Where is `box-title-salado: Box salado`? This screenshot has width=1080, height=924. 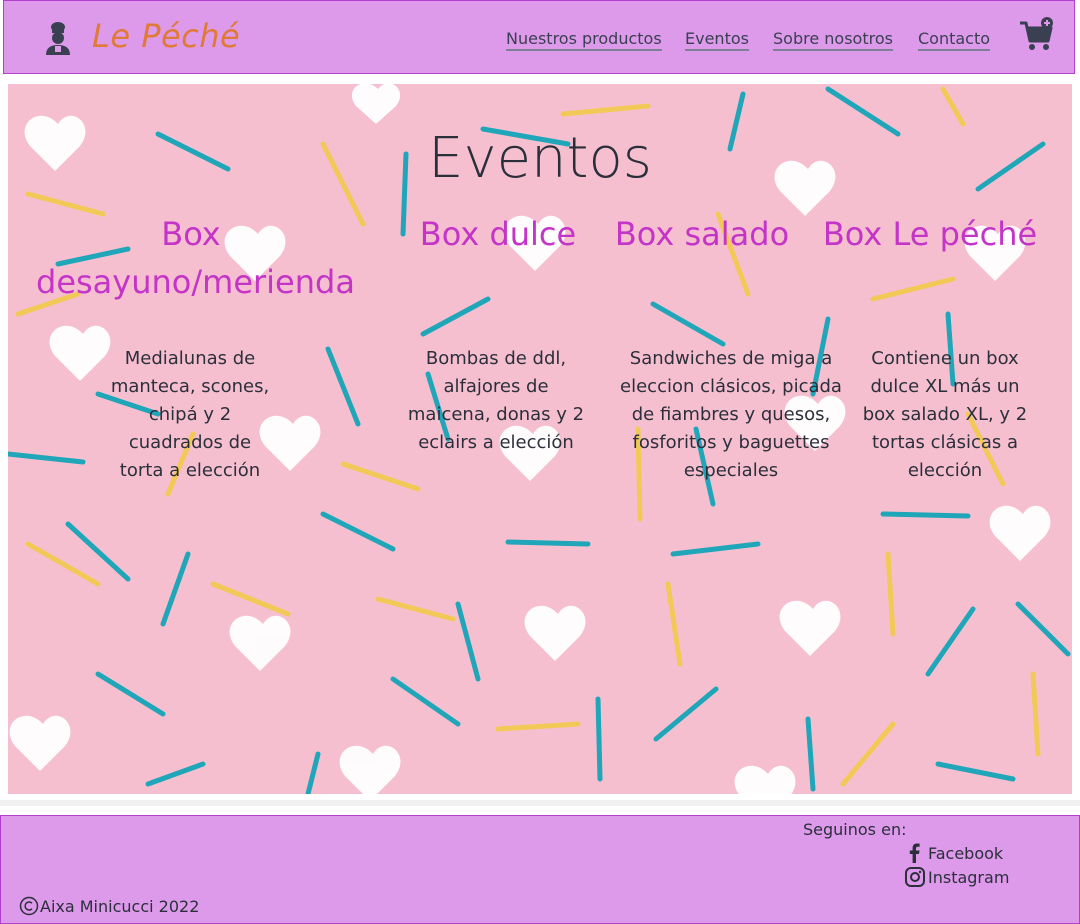
box-title-salado: Box salado is located at coordinates (702, 234).